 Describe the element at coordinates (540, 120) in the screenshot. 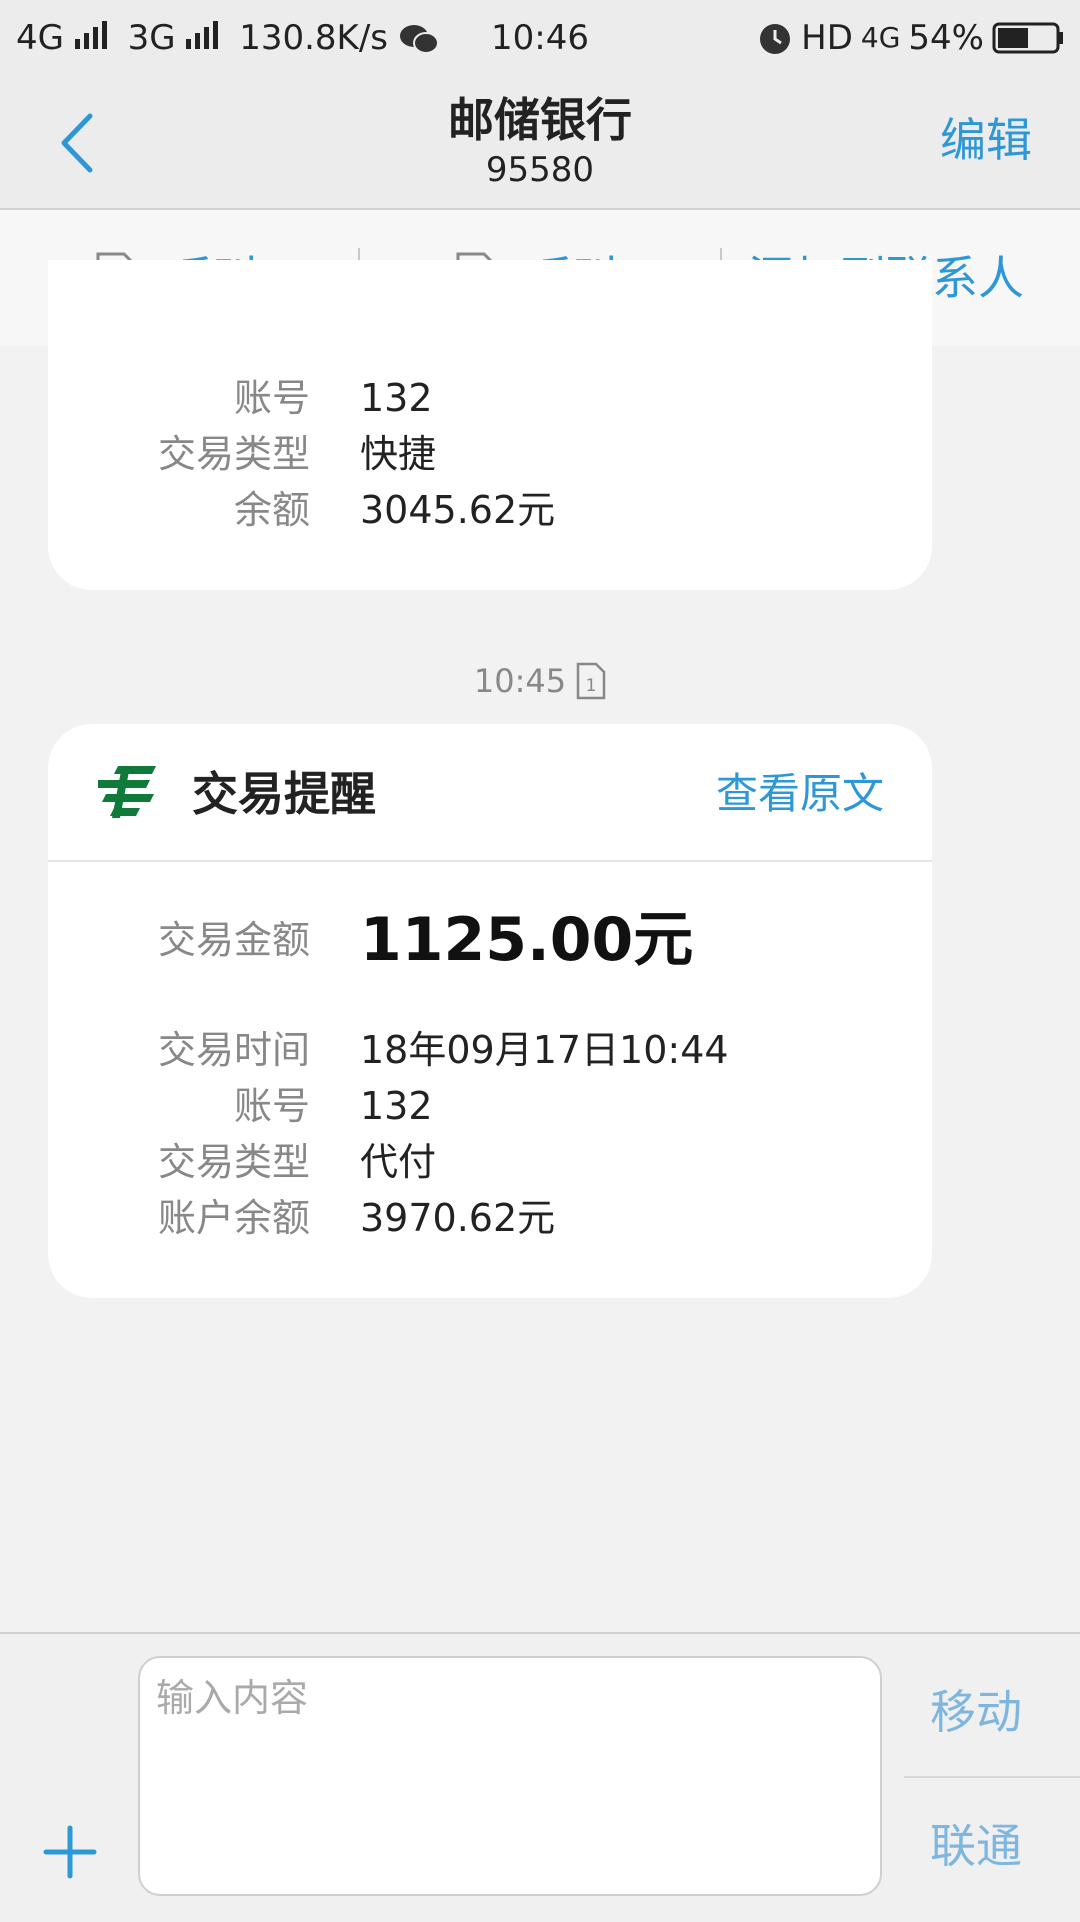

I see `contact-name: 邮储银行` at that location.